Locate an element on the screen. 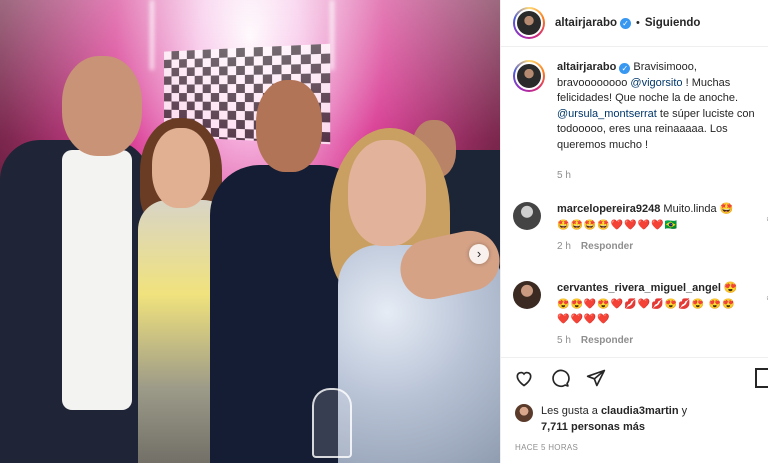 The height and width of the screenshot is (463, 768). liker-username: claudia3martin is located at coordinates (640, 411).